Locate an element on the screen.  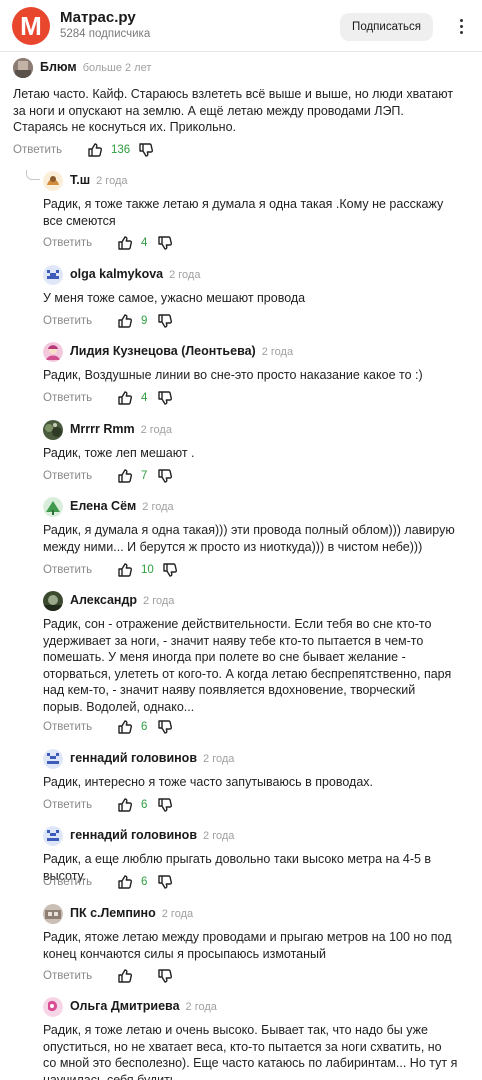
like-count: 136 is located at coordinates (121, 150).